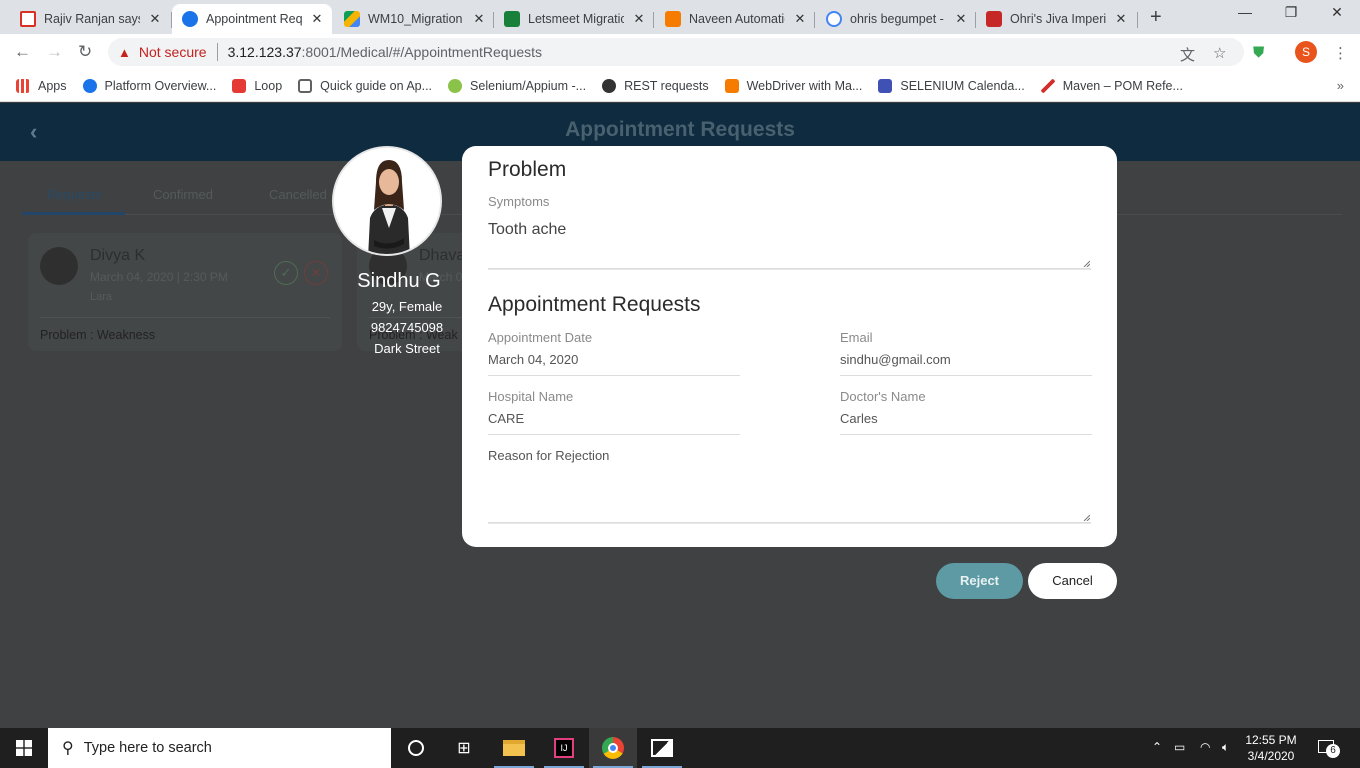 This screenshot has height=768, width=1360. Describe the element at coordinates (59, 266) in the screenshot. I see `avatar` at that location.